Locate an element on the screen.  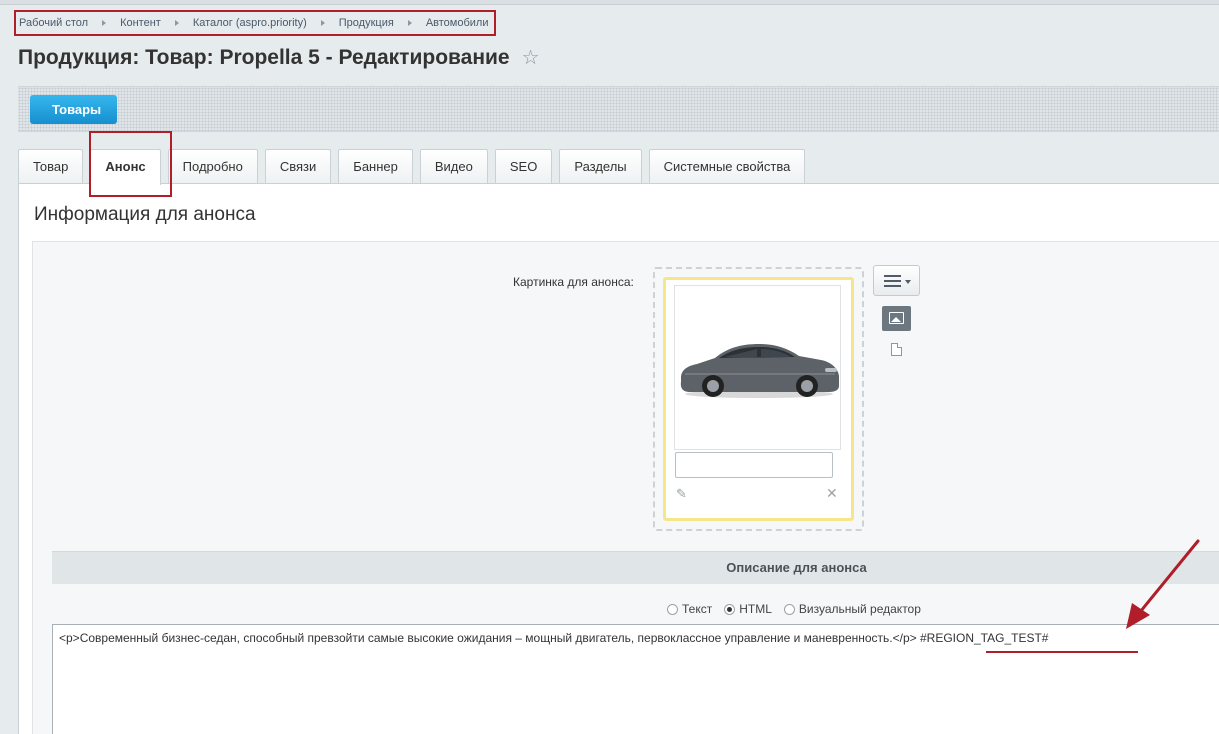
mode-html-label: HTML is located at coordinates (755, 609).